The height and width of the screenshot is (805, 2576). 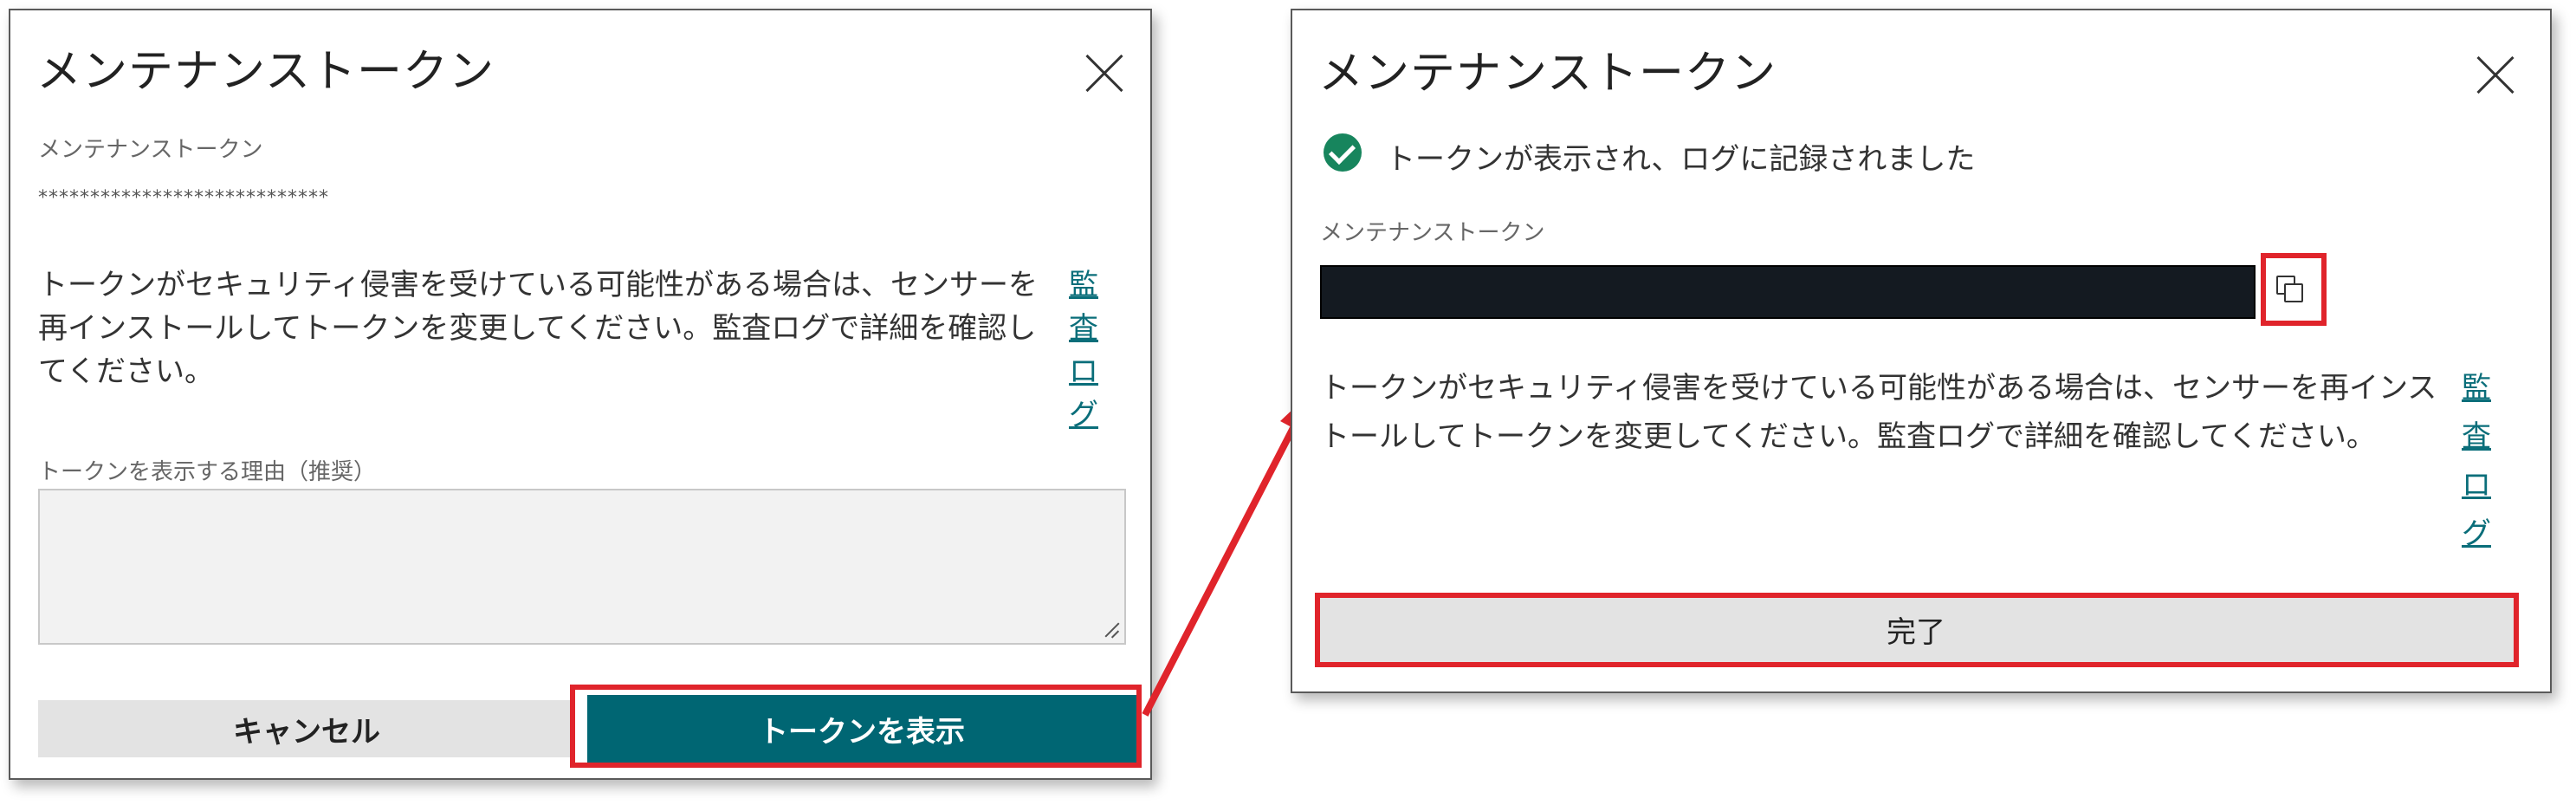 What do you see at coordinates (1916, 629) in the screenshot?
I see `done-button: 完了` at bounding box center [1916, 629].